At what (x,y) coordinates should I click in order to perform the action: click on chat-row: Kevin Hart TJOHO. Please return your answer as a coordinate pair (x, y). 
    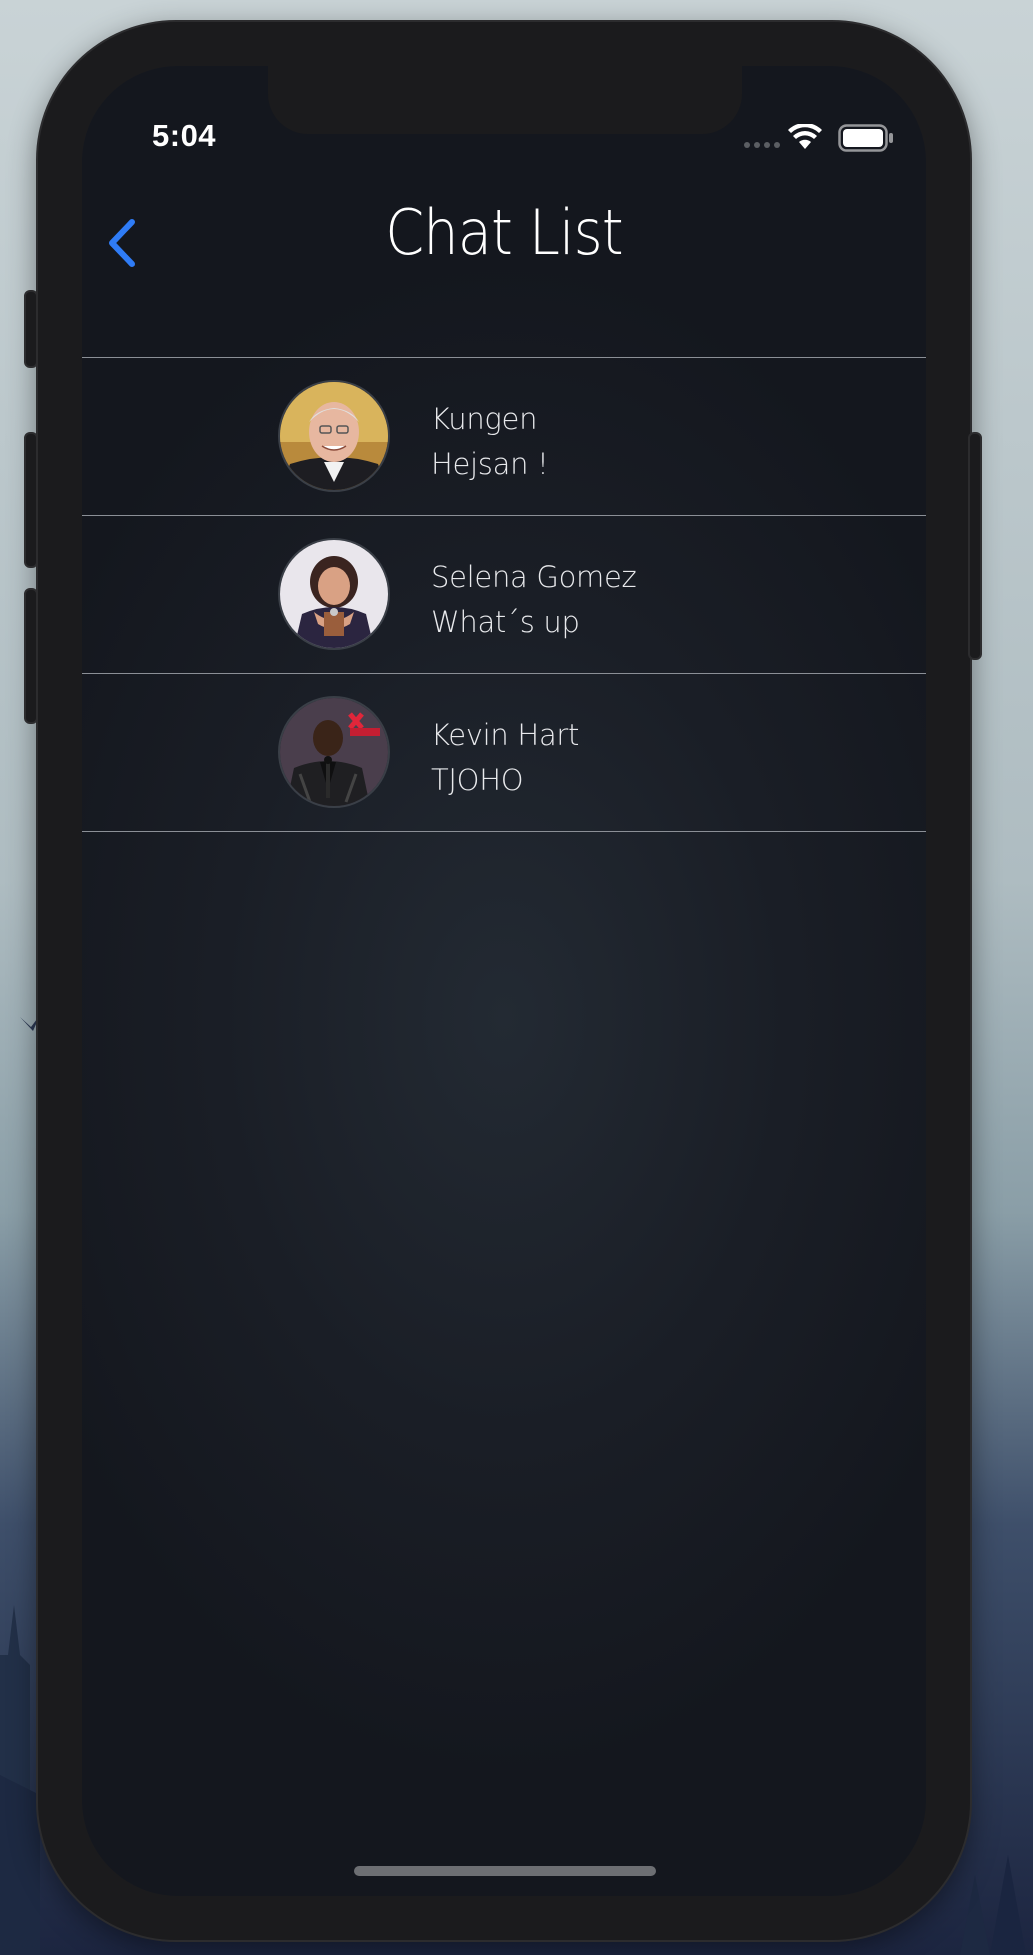
    Looking at the image, I should click on (504, 753).